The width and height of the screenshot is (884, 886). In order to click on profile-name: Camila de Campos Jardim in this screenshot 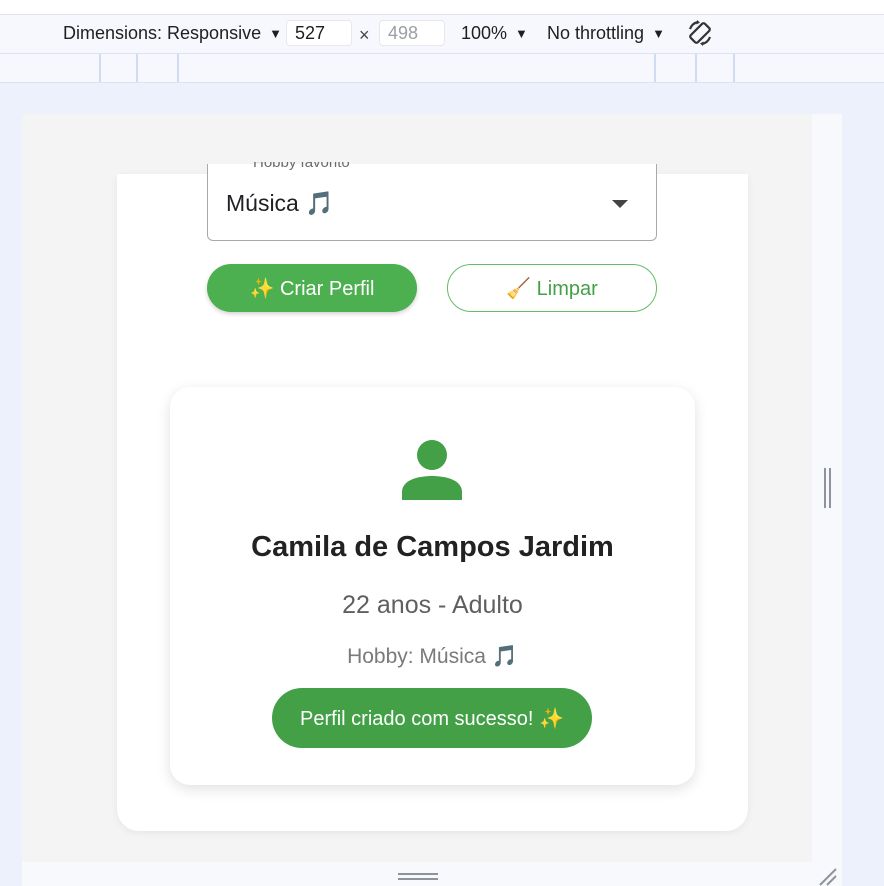, I will do `click(432, 547)`.